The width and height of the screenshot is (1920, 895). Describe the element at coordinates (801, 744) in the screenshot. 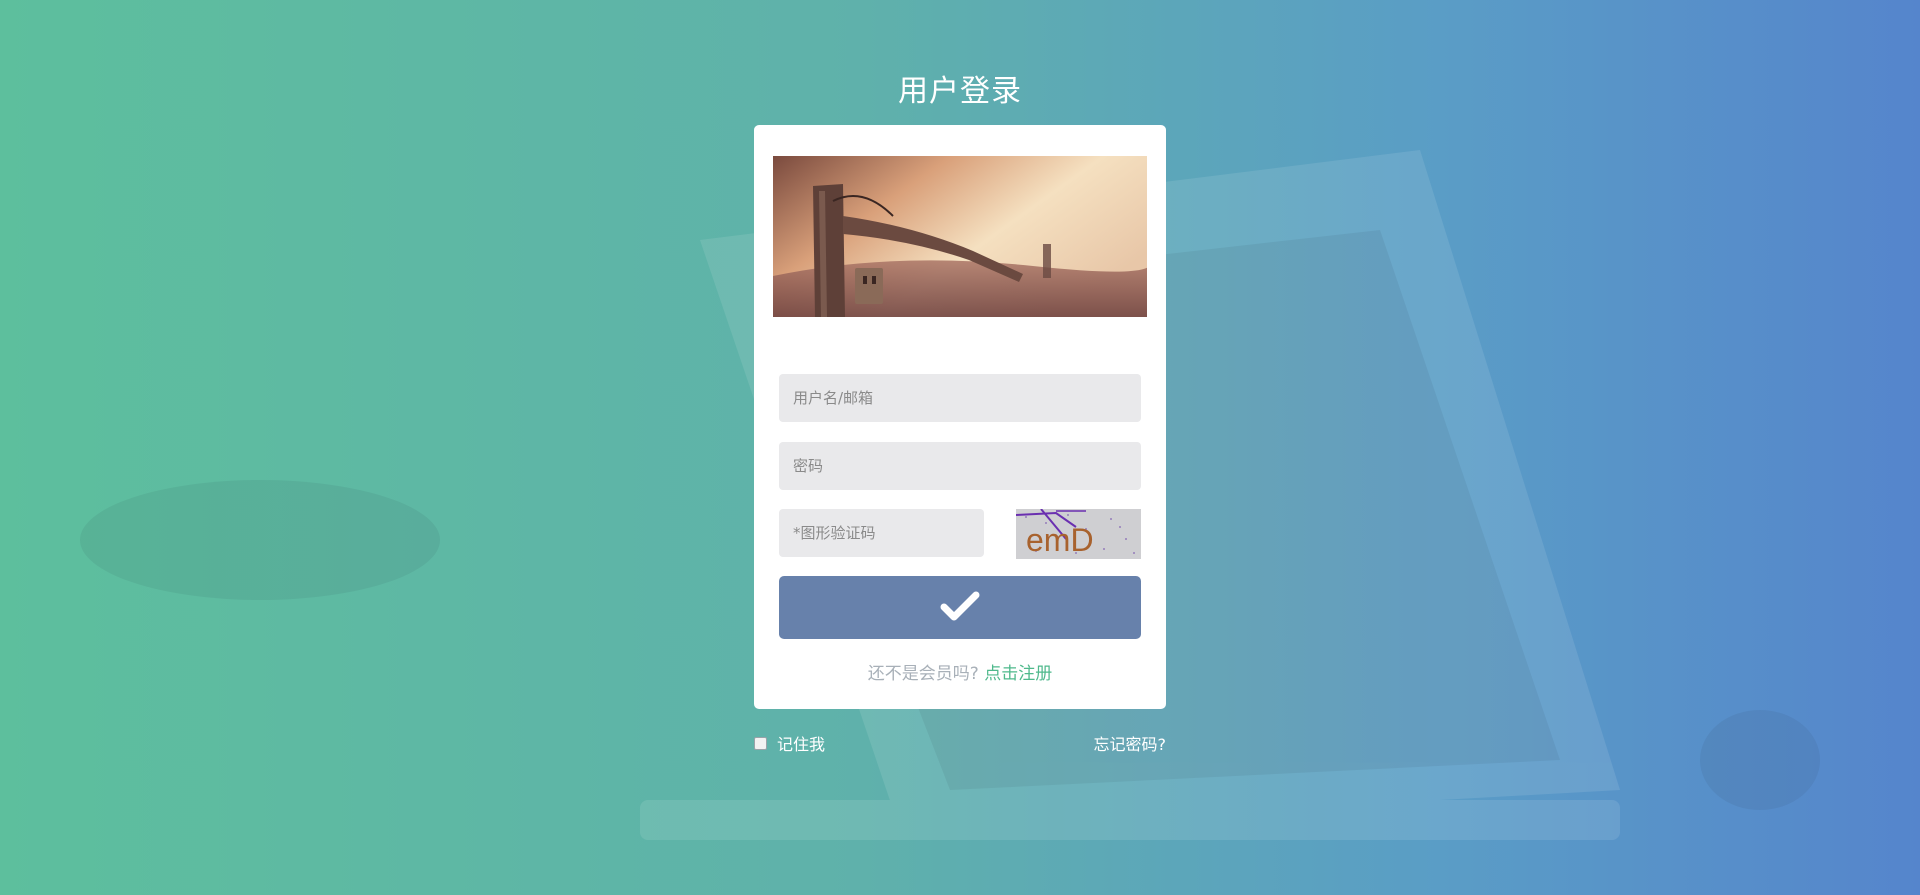

I see `remember-label: 记住我` at that location.